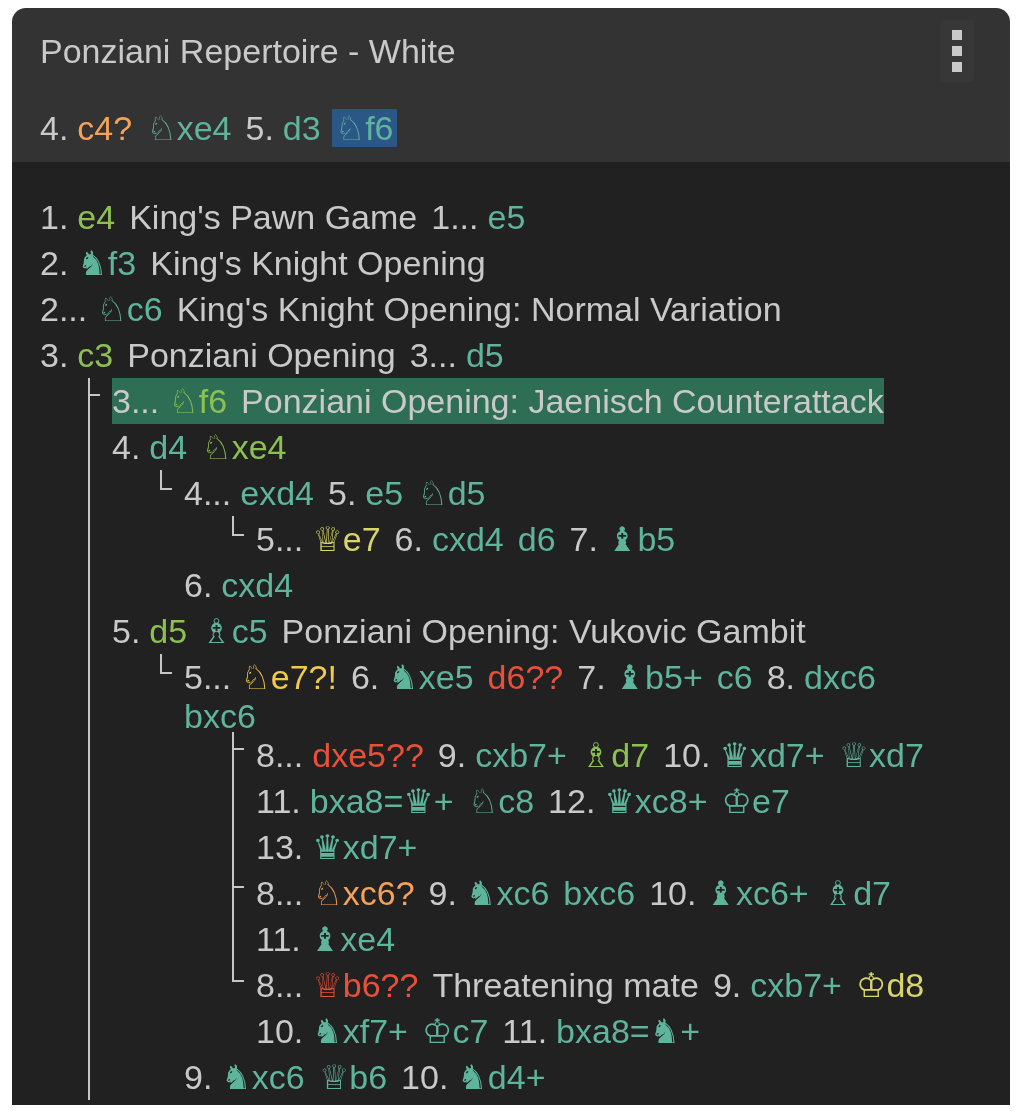 The width and height of the screenshot is (1024, 1119). What do you see at coordinates (431, 677) in the screenshot?
I see `chess-move: ♞xe5` at bounding box center [431, 677].